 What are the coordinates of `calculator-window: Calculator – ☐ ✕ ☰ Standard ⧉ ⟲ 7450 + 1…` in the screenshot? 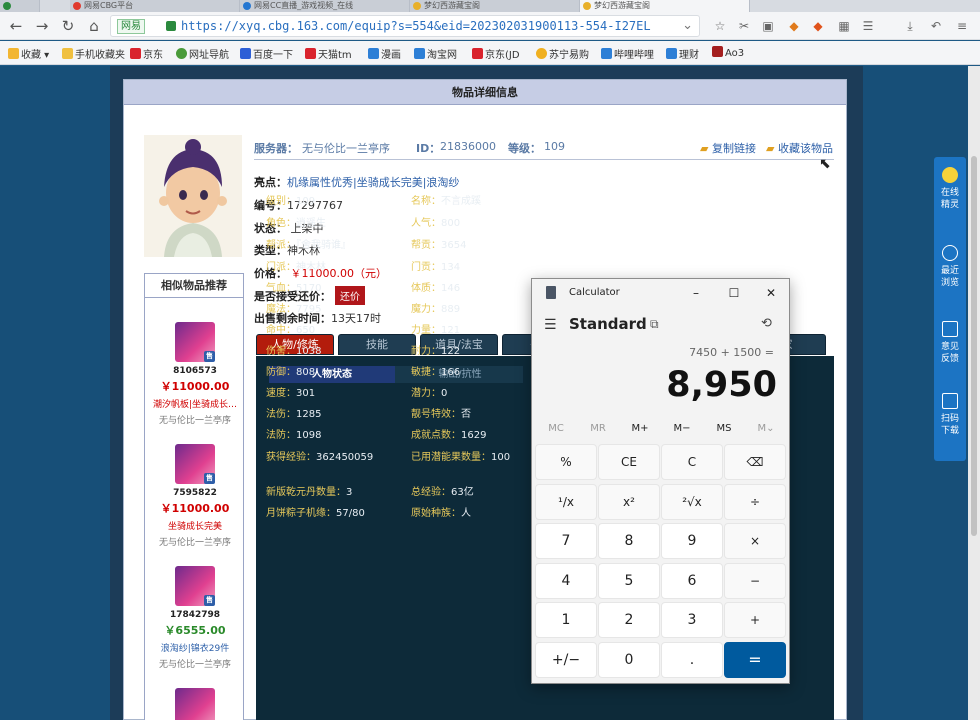 It's located at (660, 481).